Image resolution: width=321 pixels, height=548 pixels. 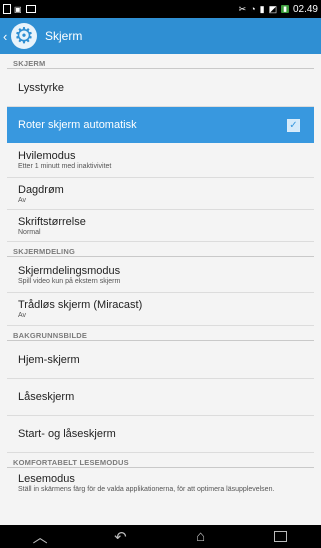 I want to click on item-subtitle: Spill video kun på ekstern skjerm, so click(x=69, y=281).